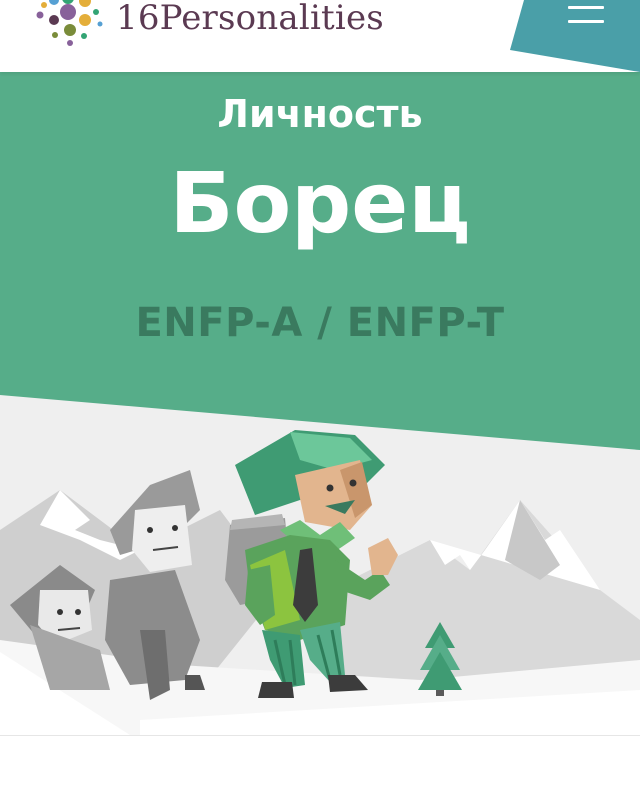  Describe the element at coordinates (69, 23) in the screenshot. I see `logo-dots-icon` at that location.